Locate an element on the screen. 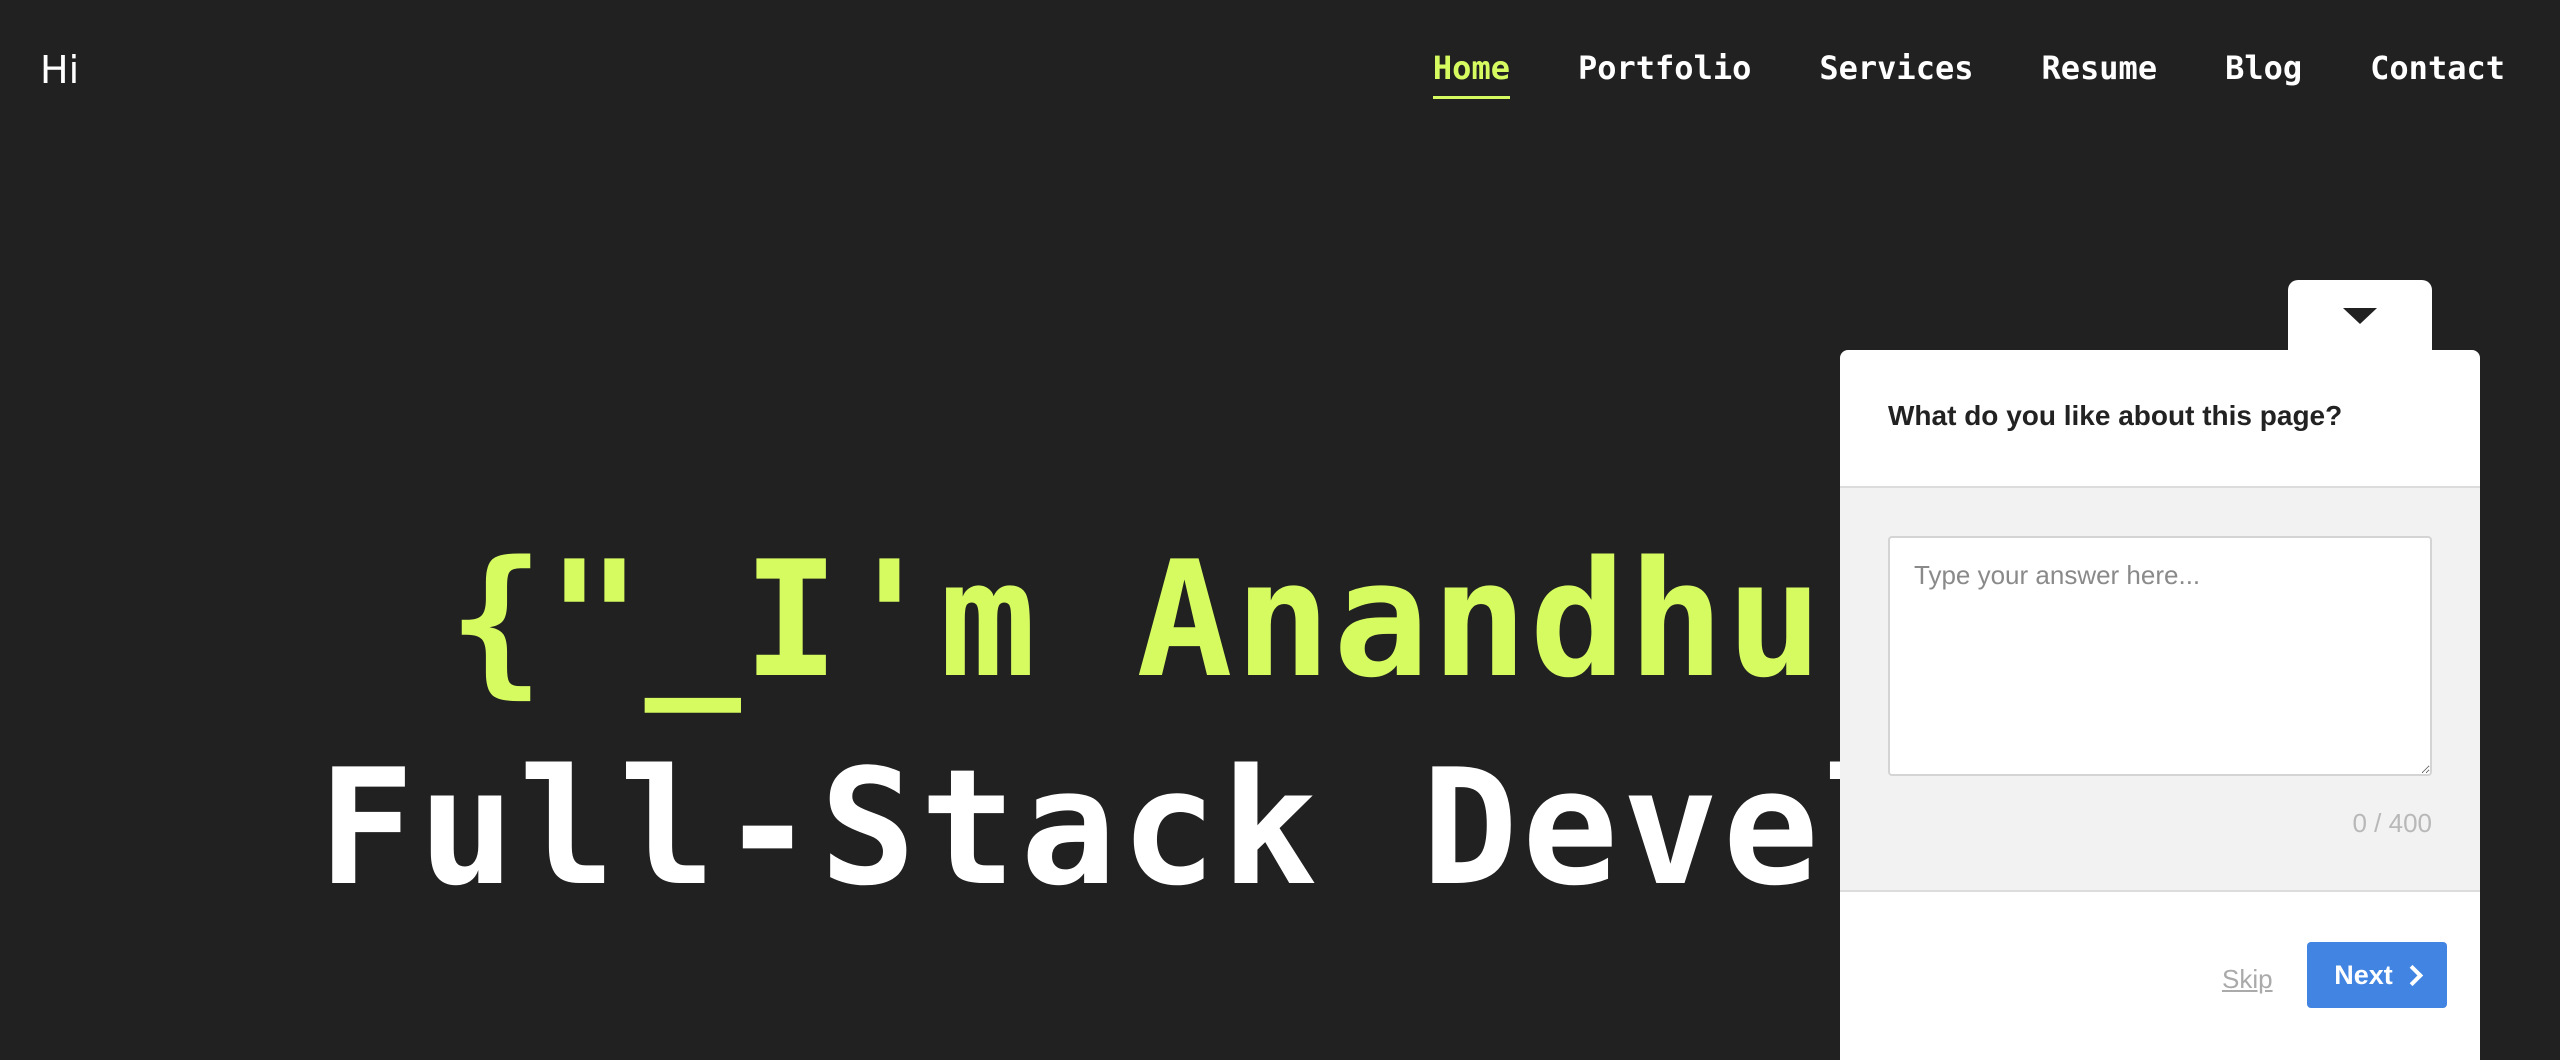 The image size is (2560, 1060). nav-blog: Blog is located at coordinates (2263, 72).